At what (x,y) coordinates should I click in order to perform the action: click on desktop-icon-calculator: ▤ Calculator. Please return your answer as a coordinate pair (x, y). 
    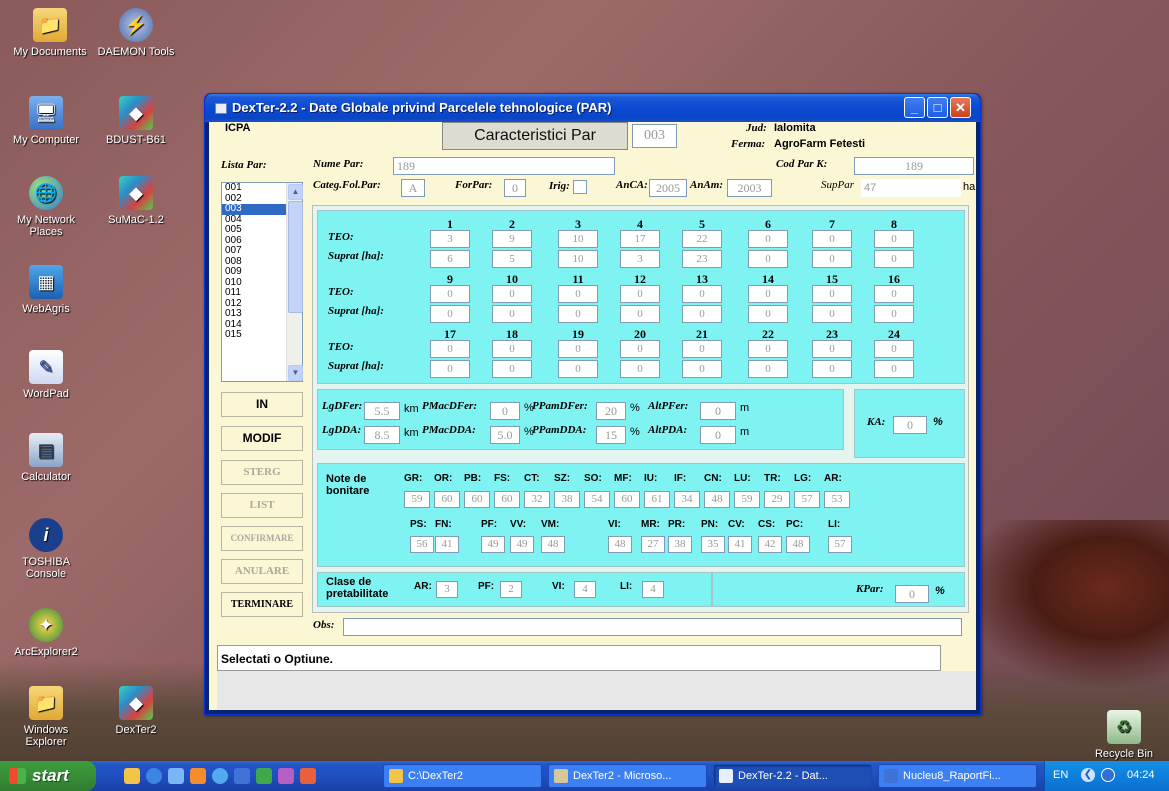
    Looking at the image, I should click on (46, 458).